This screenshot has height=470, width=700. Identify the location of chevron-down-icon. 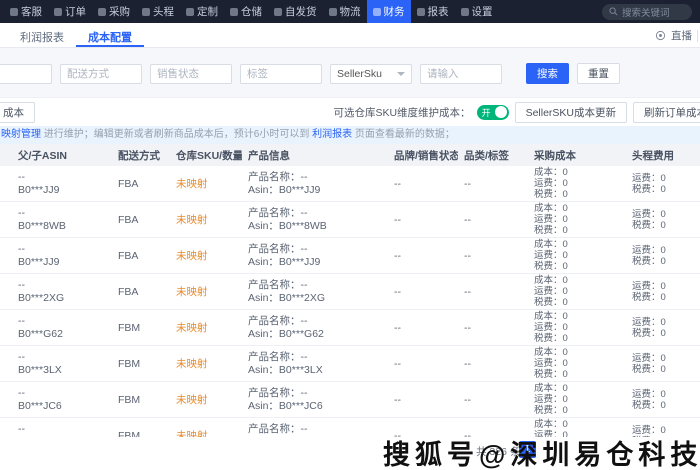
(401, 73).